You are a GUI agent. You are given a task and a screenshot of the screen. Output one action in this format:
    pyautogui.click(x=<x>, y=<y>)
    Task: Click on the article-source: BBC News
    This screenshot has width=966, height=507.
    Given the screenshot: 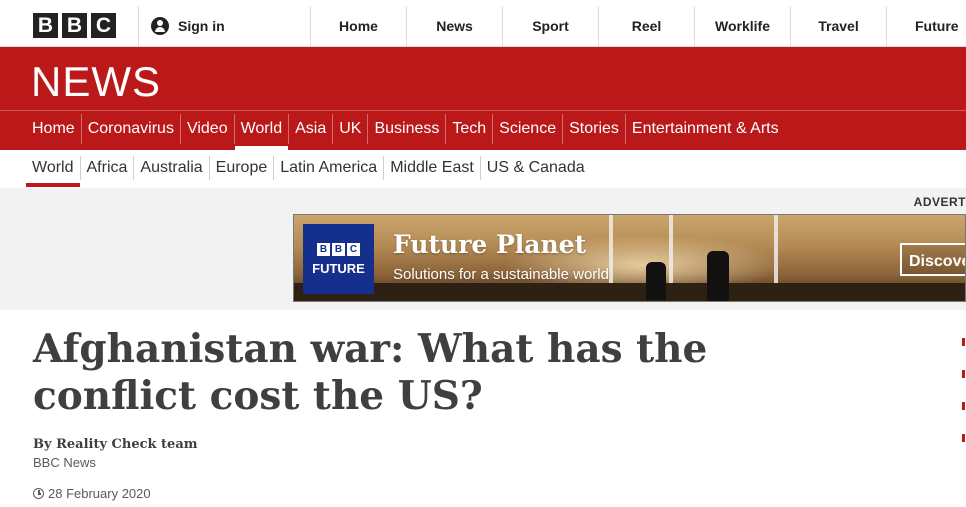 What is the action you would take?
    pyautogui.click(x=64, y=462)
    